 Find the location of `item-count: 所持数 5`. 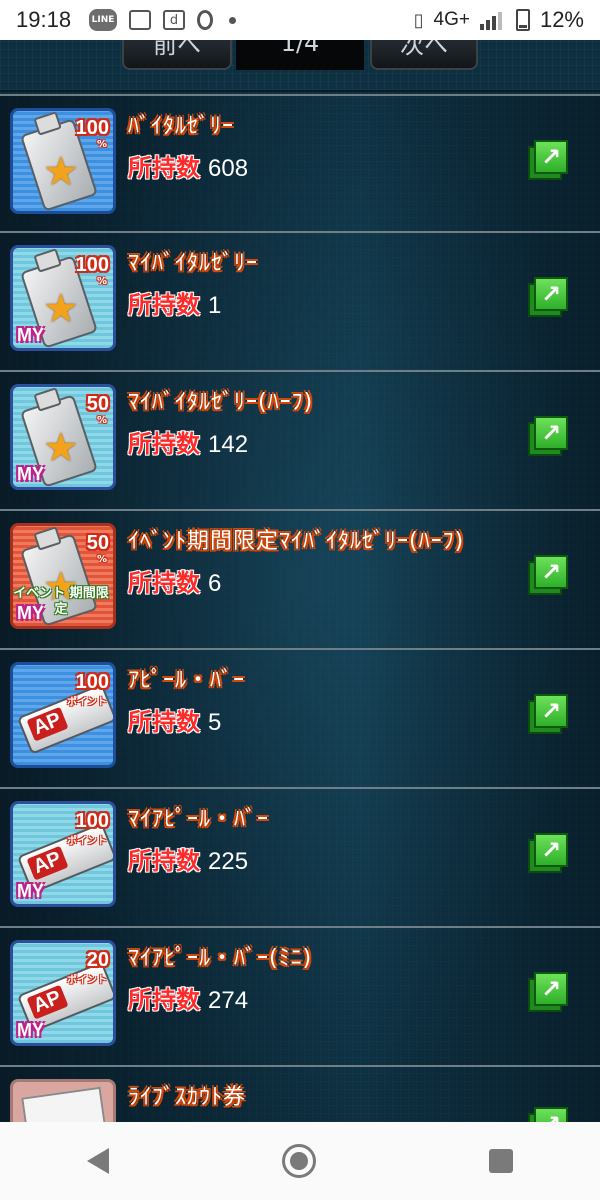

item-count: 所持数 5 is located at coordinates (174, 719).